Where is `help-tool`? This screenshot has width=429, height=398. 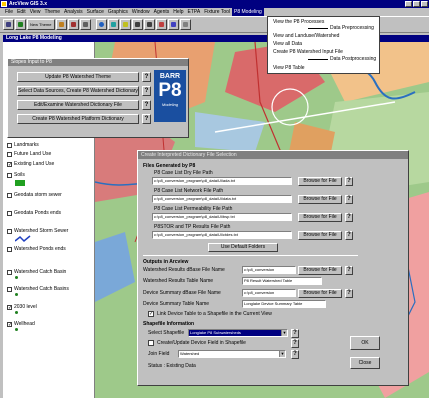 help-tool is located at coordinates (185, 24).